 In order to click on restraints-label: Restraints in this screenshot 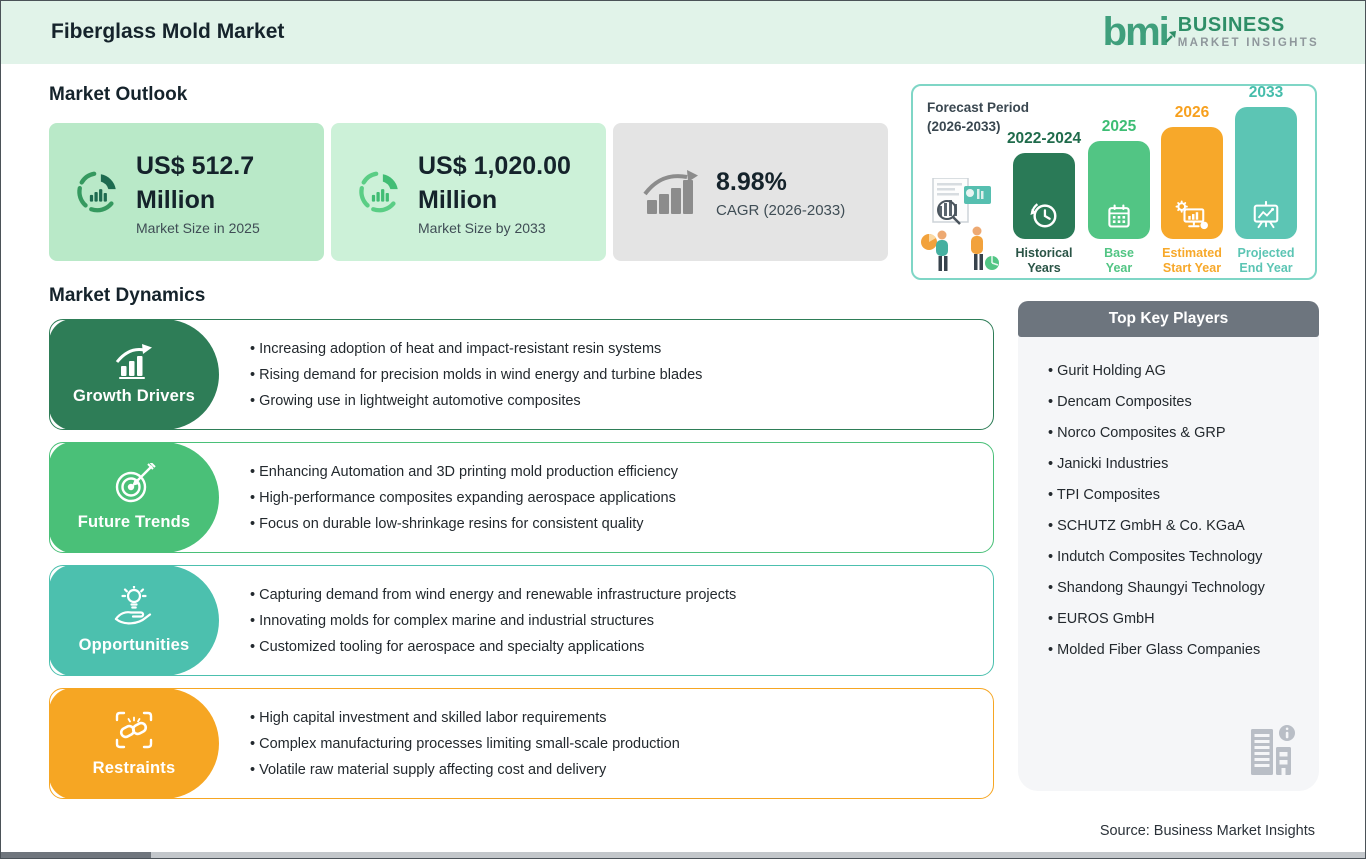, I will do `click(134, 768)`.